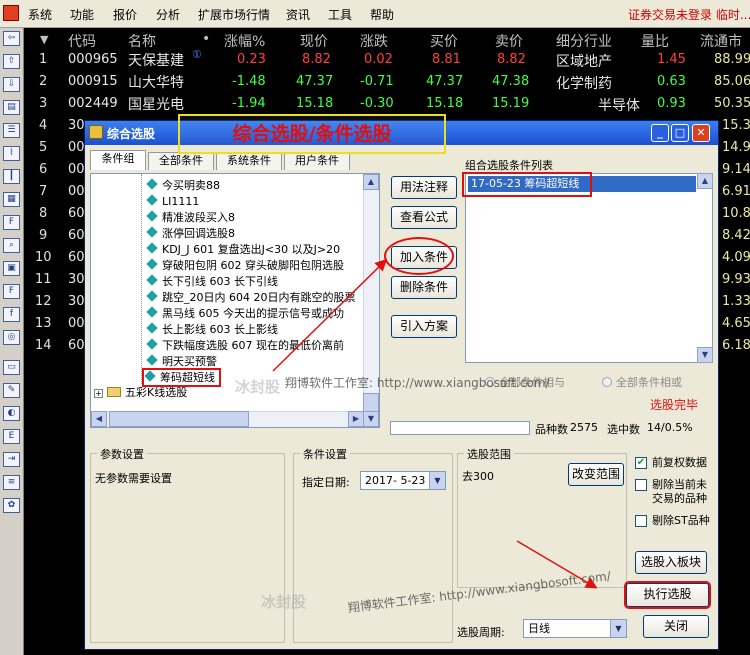  I want to click on ask-price: 8.82, so click(511, 59).